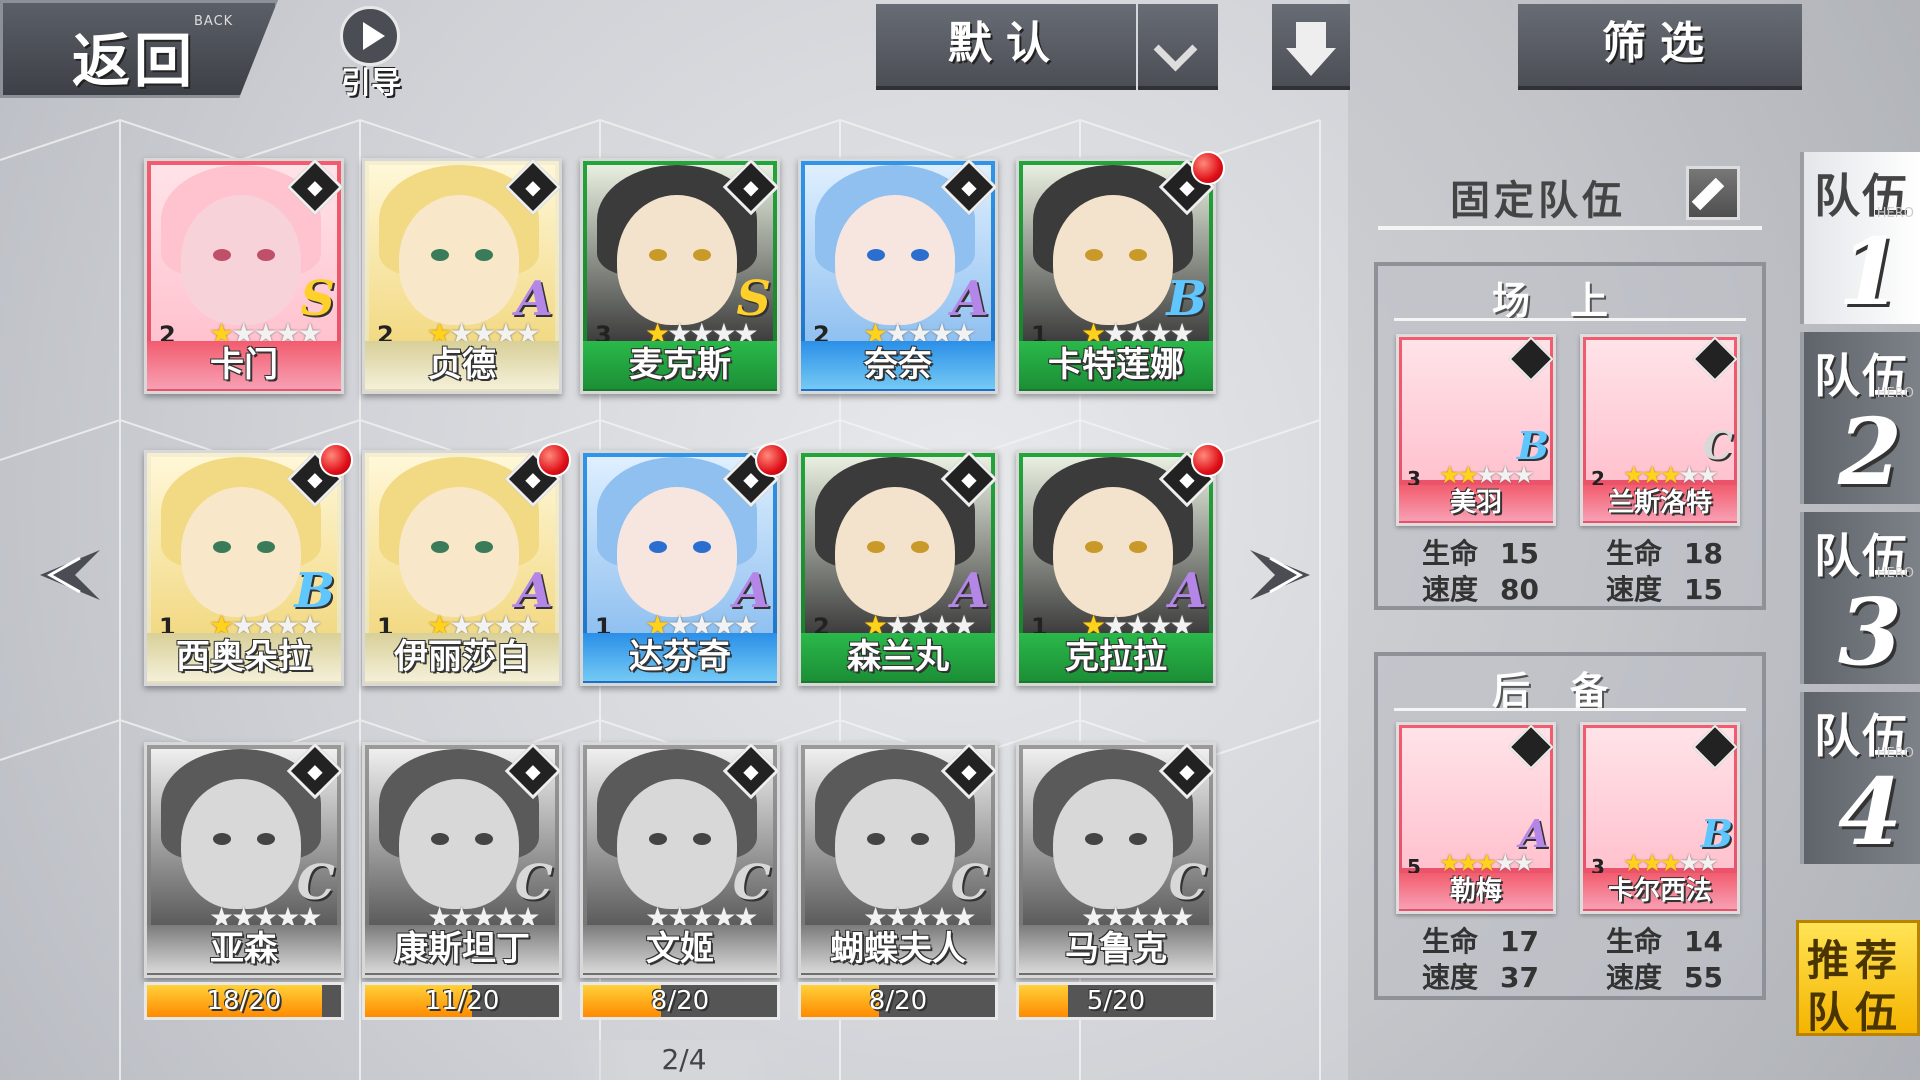  I want to click on locked-hero-card: ◆ C ★★★★★ 文姬, so click(680, 860).